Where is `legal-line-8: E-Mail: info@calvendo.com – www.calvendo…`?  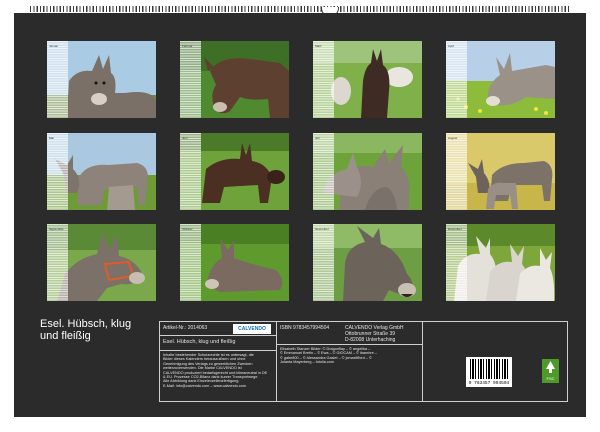
legal-line-8: E-Mail: info@calvendo.com – www.calvendo… is located at coordinates (204, 385).